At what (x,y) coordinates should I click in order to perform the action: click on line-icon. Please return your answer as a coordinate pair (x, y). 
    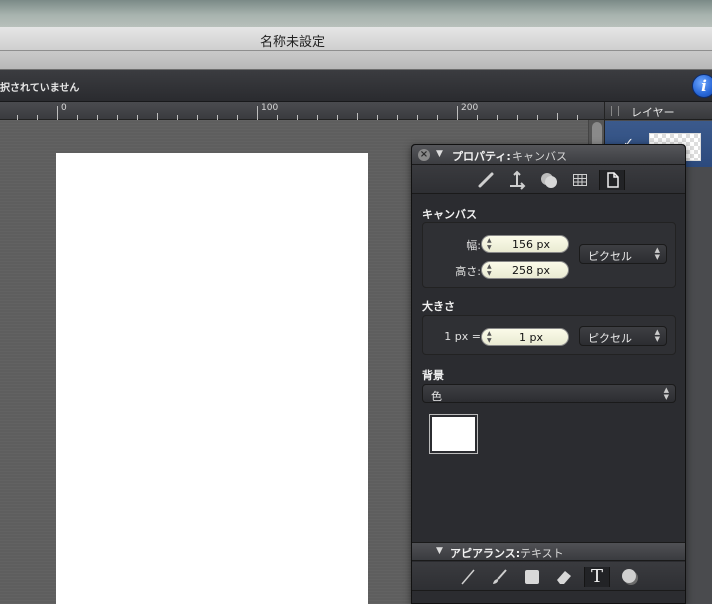
    Looking at the image, I should click on (468, 577).